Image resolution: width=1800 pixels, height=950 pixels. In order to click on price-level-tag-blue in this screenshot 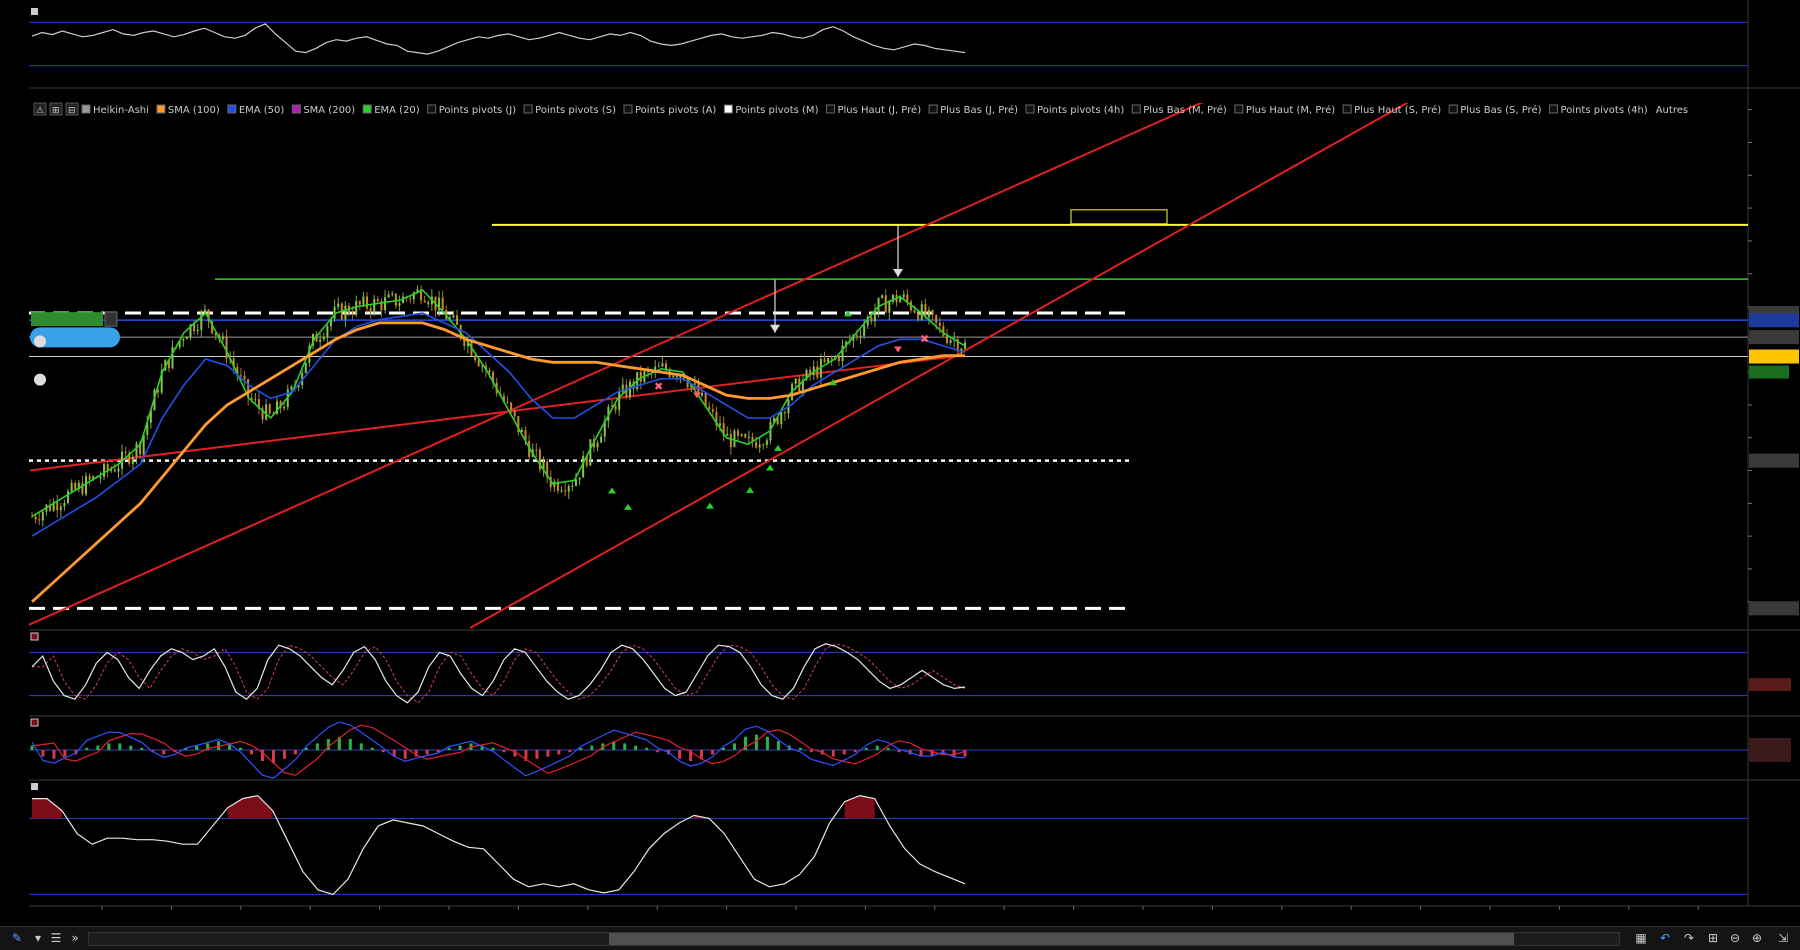, I will do `click(1774, 320)`.